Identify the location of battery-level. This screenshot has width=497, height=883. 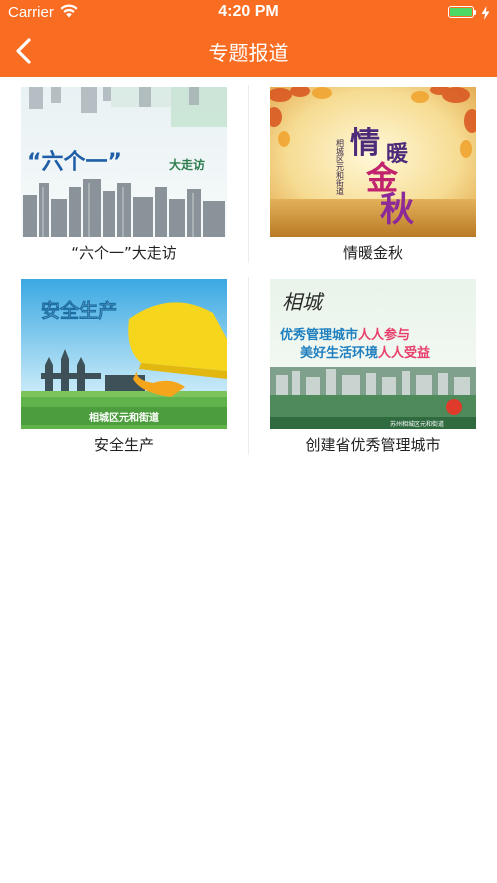
(461, 12).